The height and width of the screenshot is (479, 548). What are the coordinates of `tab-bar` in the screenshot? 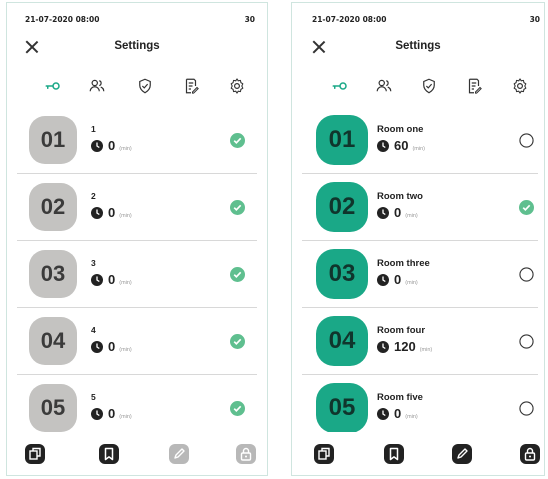 It's located at (418, 87).